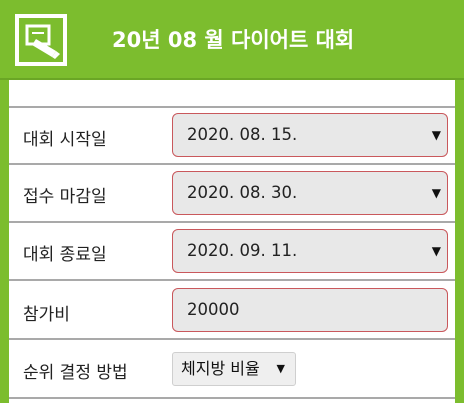 The width and height of the screenshot is (464, 403). I want to click on ranking-method-select: 체지방 비율 ▼, so click(234, 369).